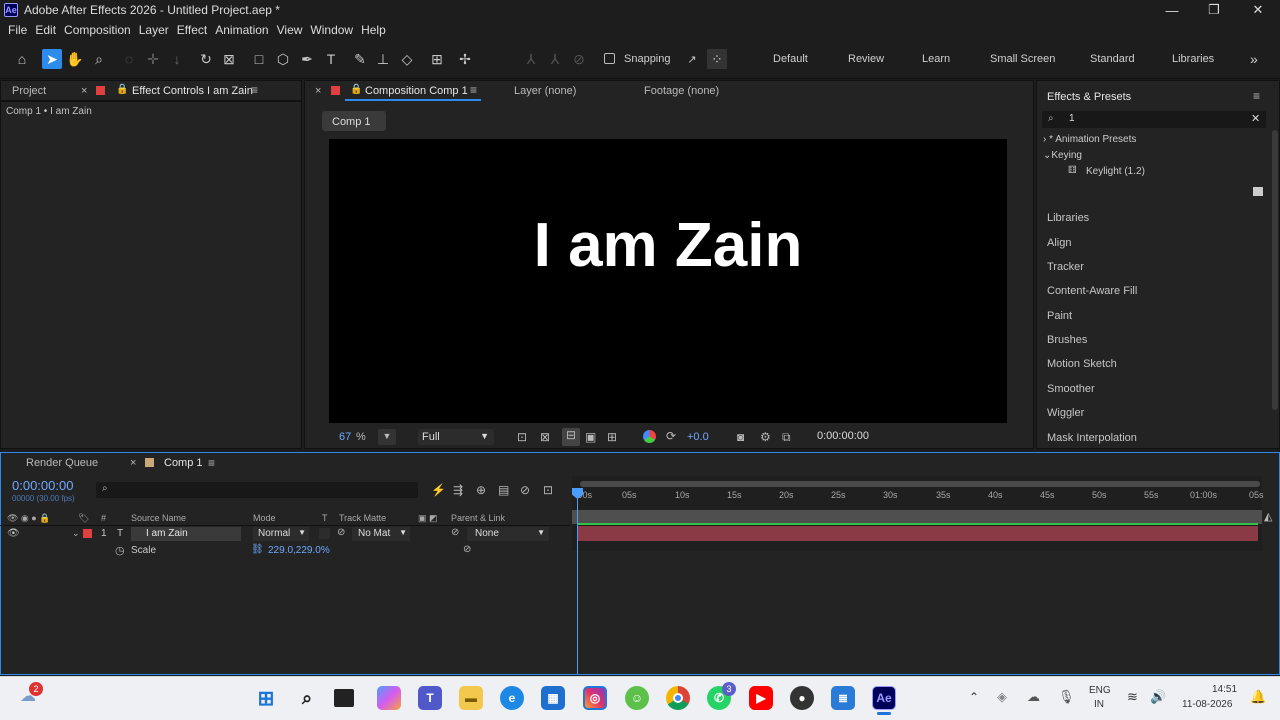 This screenshot has height=720, width=1280. What do you see at coordinates (345, 437) in the screenshot?
I see `zoom-value: 67` at bounding box center [345, 437].